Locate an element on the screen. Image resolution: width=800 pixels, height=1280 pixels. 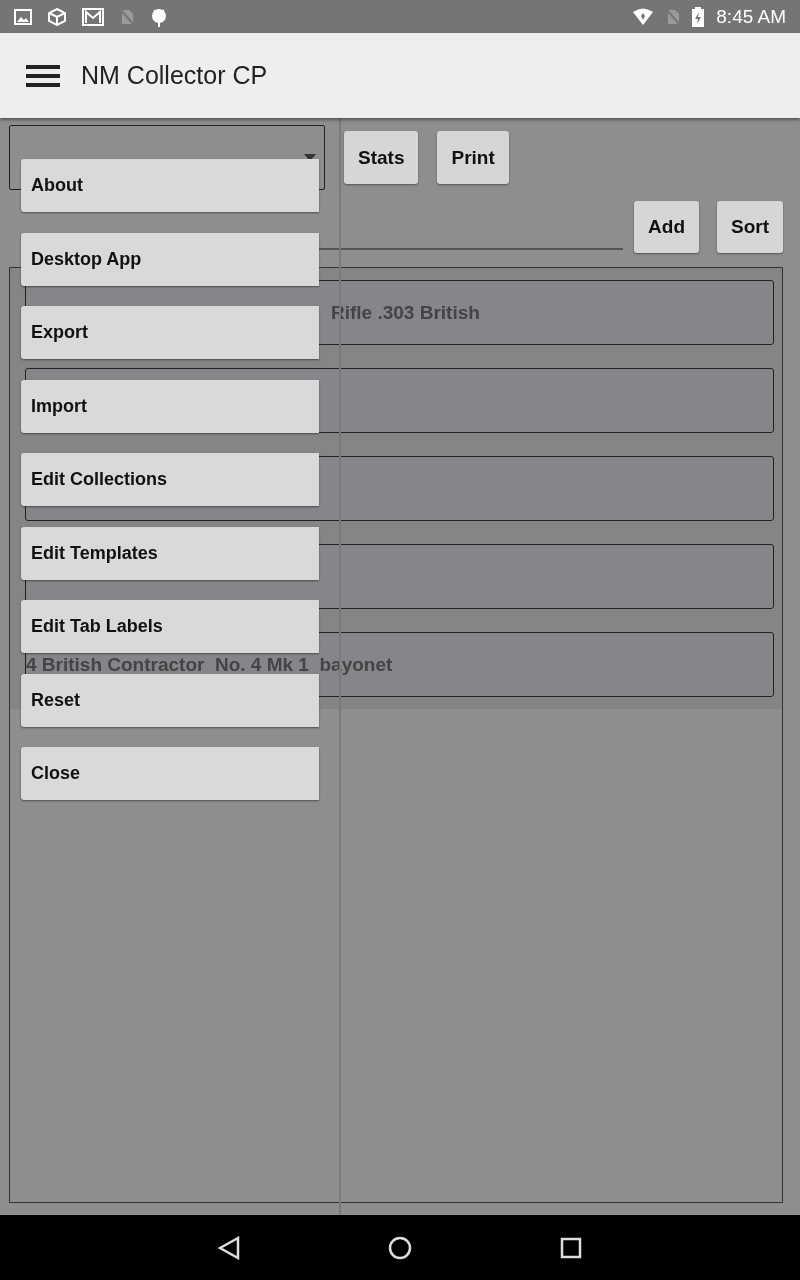
cube-icon is located at coordinates (57, 16).